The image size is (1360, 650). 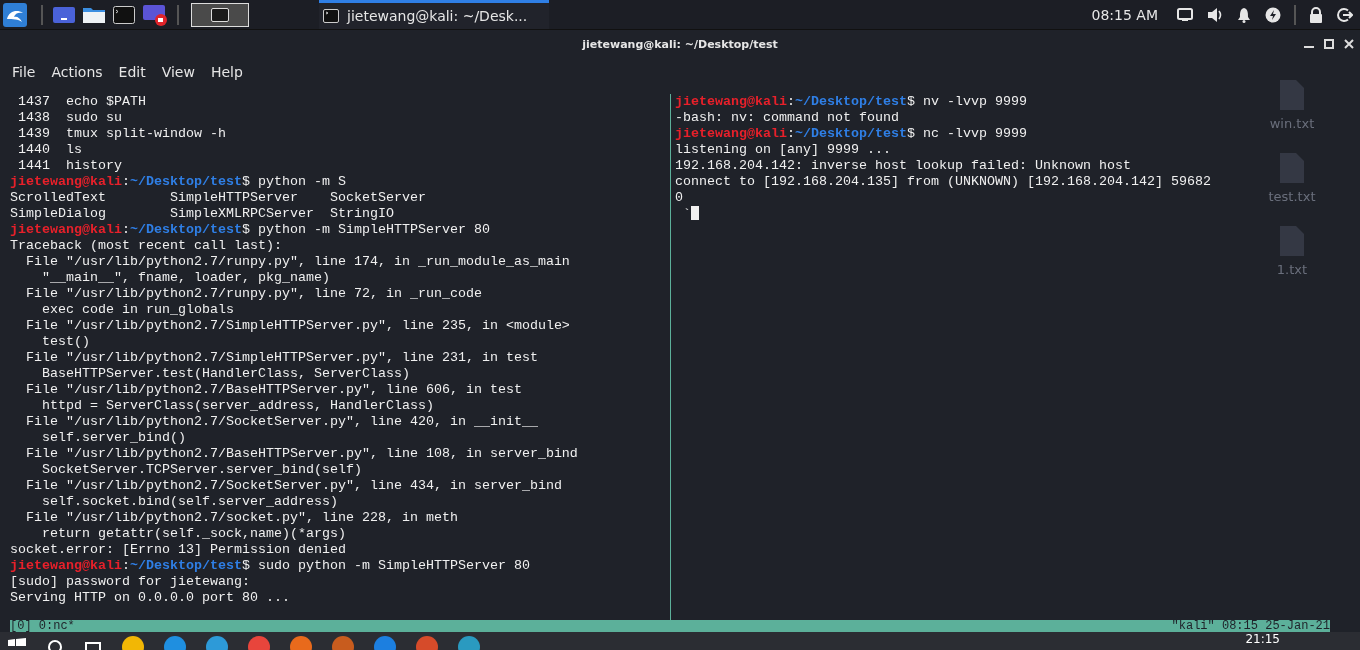 What do you see at coordinates (1262, 639) in the screenshot?
I see `clock: 21:15` at bounding box center [1262, 639].